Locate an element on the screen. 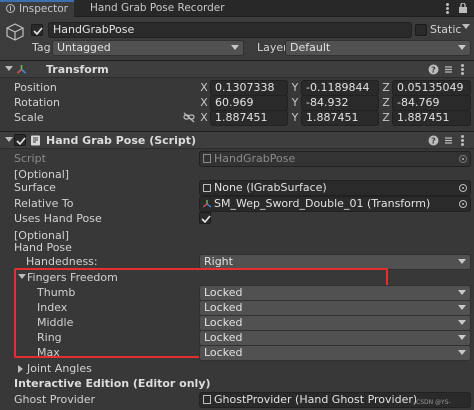 This screenshot has height=410, width=474. finger-ring-dropdown: Locked is located at coordinates (335, 338).